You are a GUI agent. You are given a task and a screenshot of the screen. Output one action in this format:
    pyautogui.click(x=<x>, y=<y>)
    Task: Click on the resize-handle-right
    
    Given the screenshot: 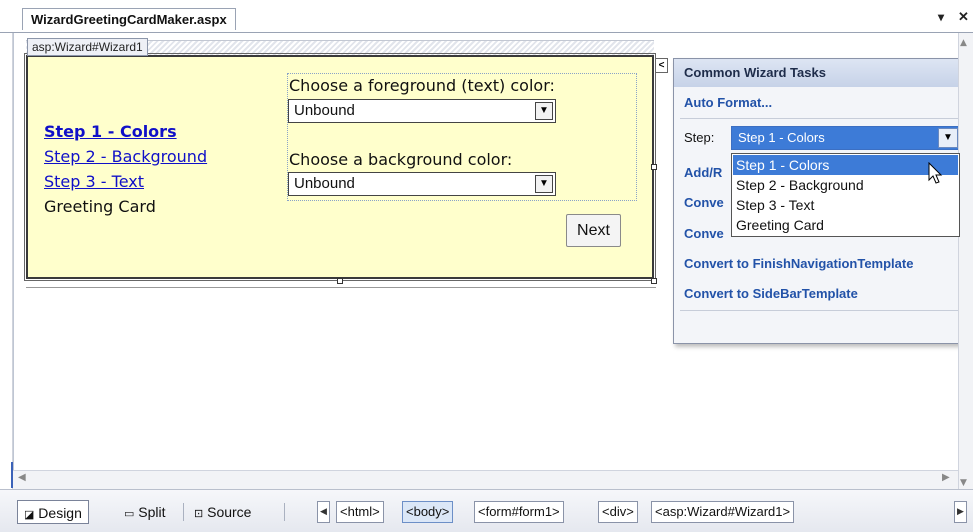 What is the action you would take?
    pyautogui.click(x=654, y=167)
    